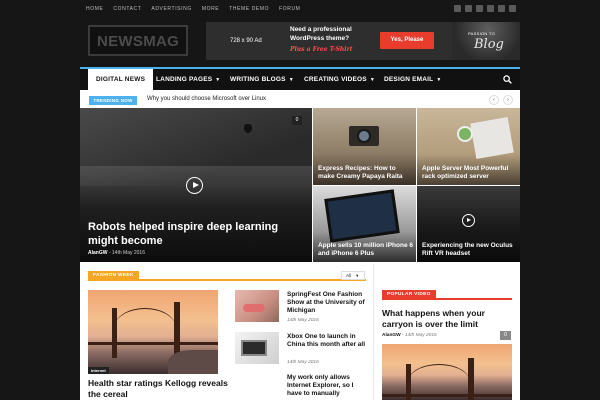 This screenshot has height=400, width=600. I want to click on paper-image, so click(492, 138).